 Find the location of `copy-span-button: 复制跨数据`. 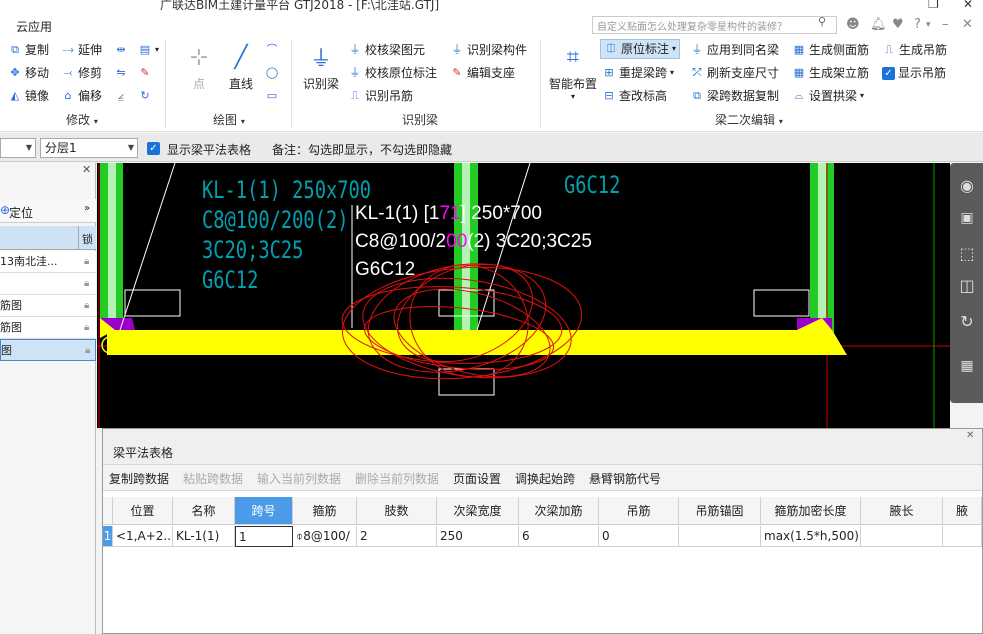

copy-span-button: 复制跨数据 is located at coordinates (139, 478).